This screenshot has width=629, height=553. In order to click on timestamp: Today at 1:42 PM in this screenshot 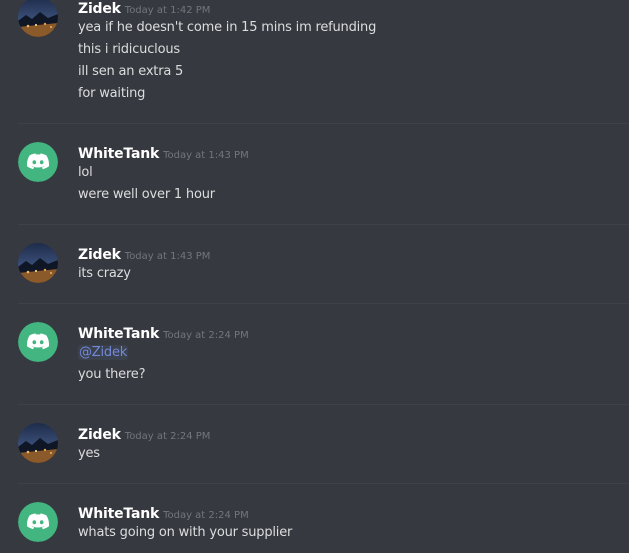, I will do `click(167, 10)`.